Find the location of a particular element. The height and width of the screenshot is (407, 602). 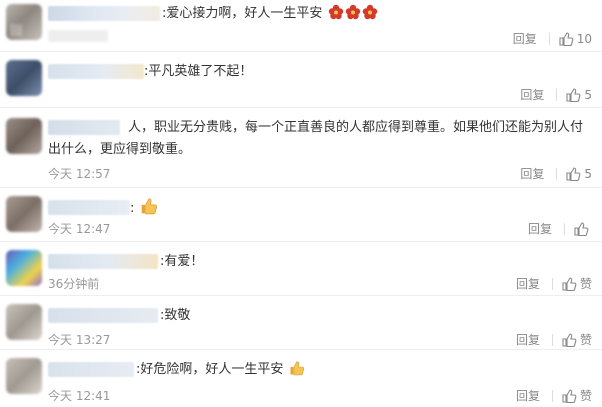

timestamp: 今天 13:27 is located at coordinates (79, 340).